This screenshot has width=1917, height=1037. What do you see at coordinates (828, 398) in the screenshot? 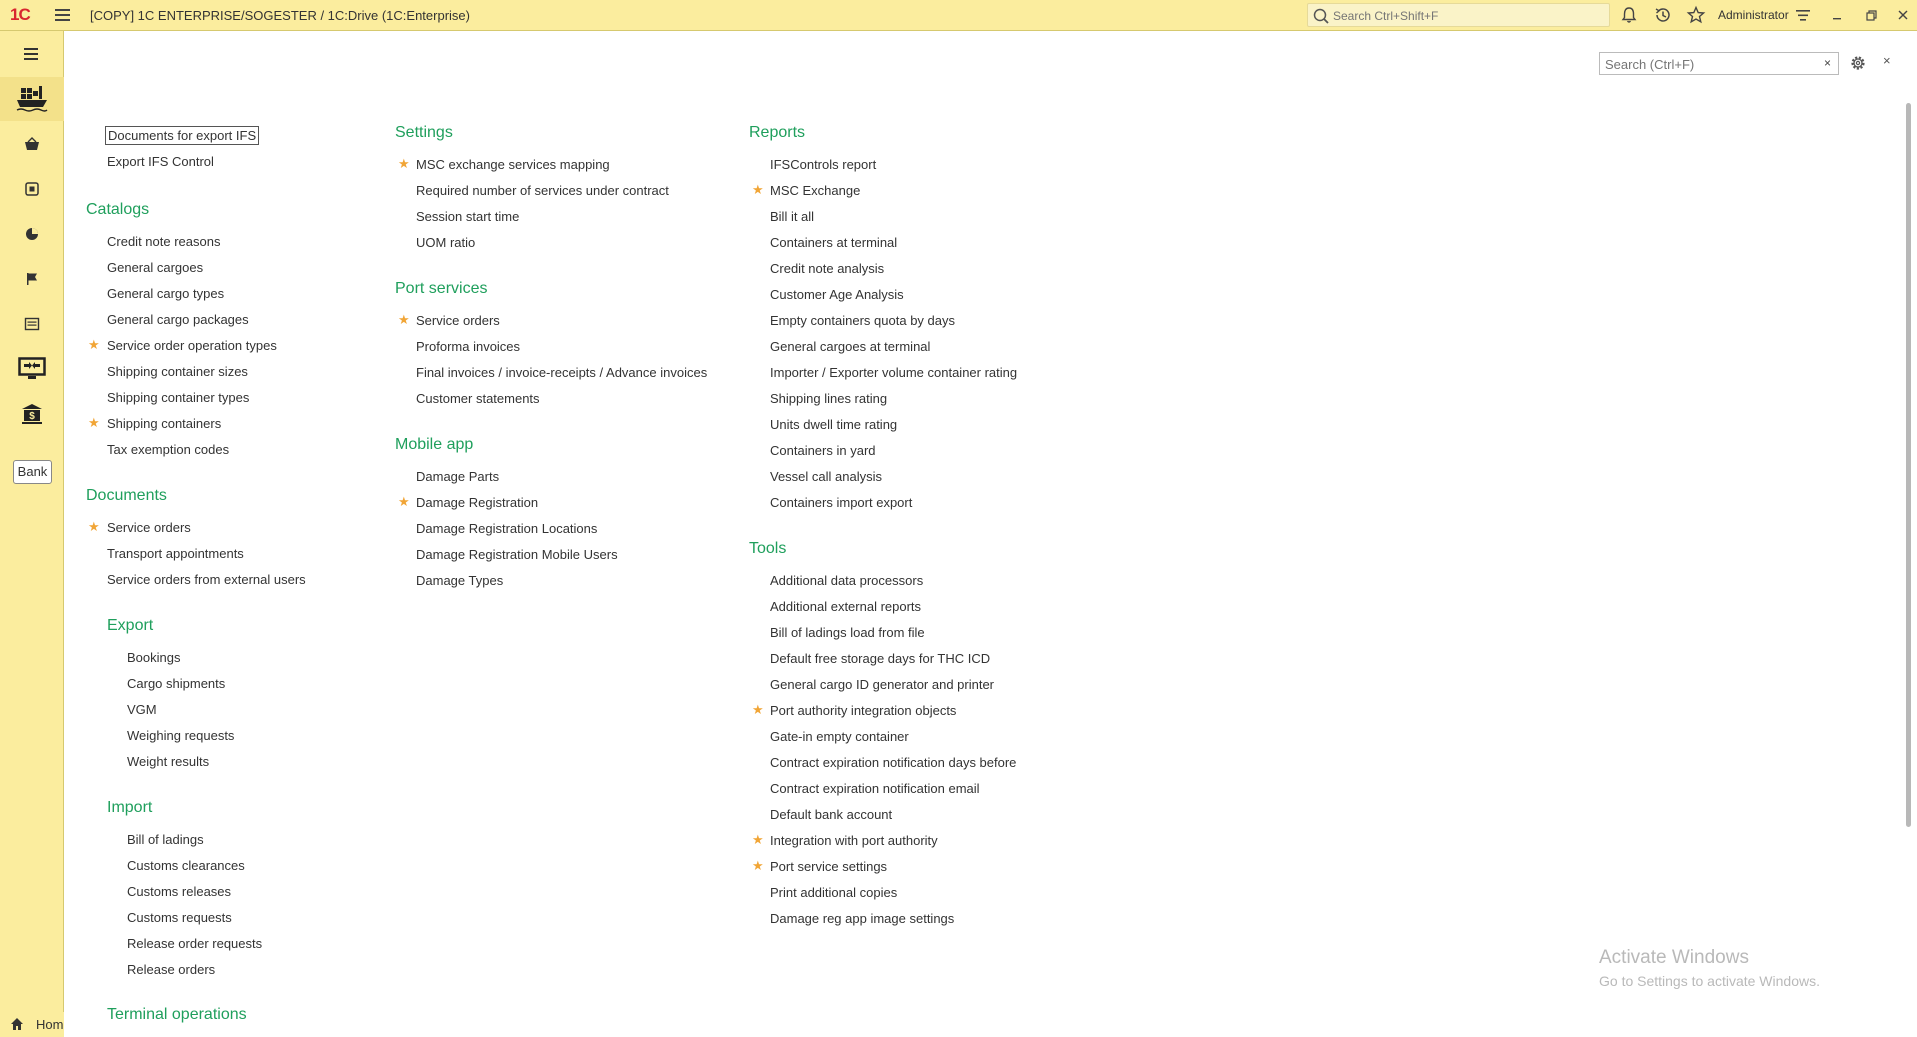
I see `link-shipping-lines-rating: Shipping lines rating` at bounding box center [828, 398].